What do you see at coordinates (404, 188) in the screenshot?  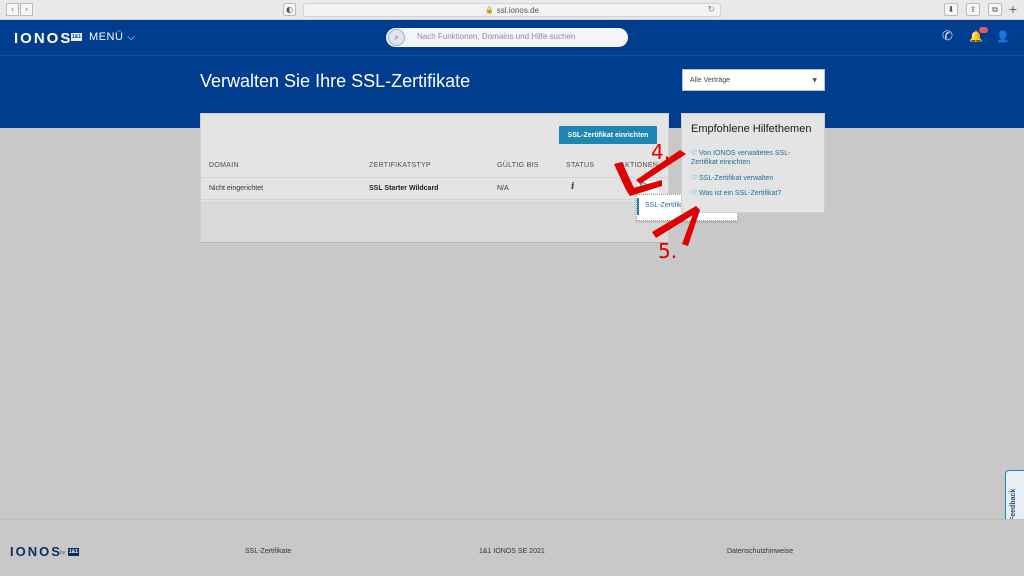 I see `cell-type: SSL Starter Wildcard` at bounding box center [404, 188].